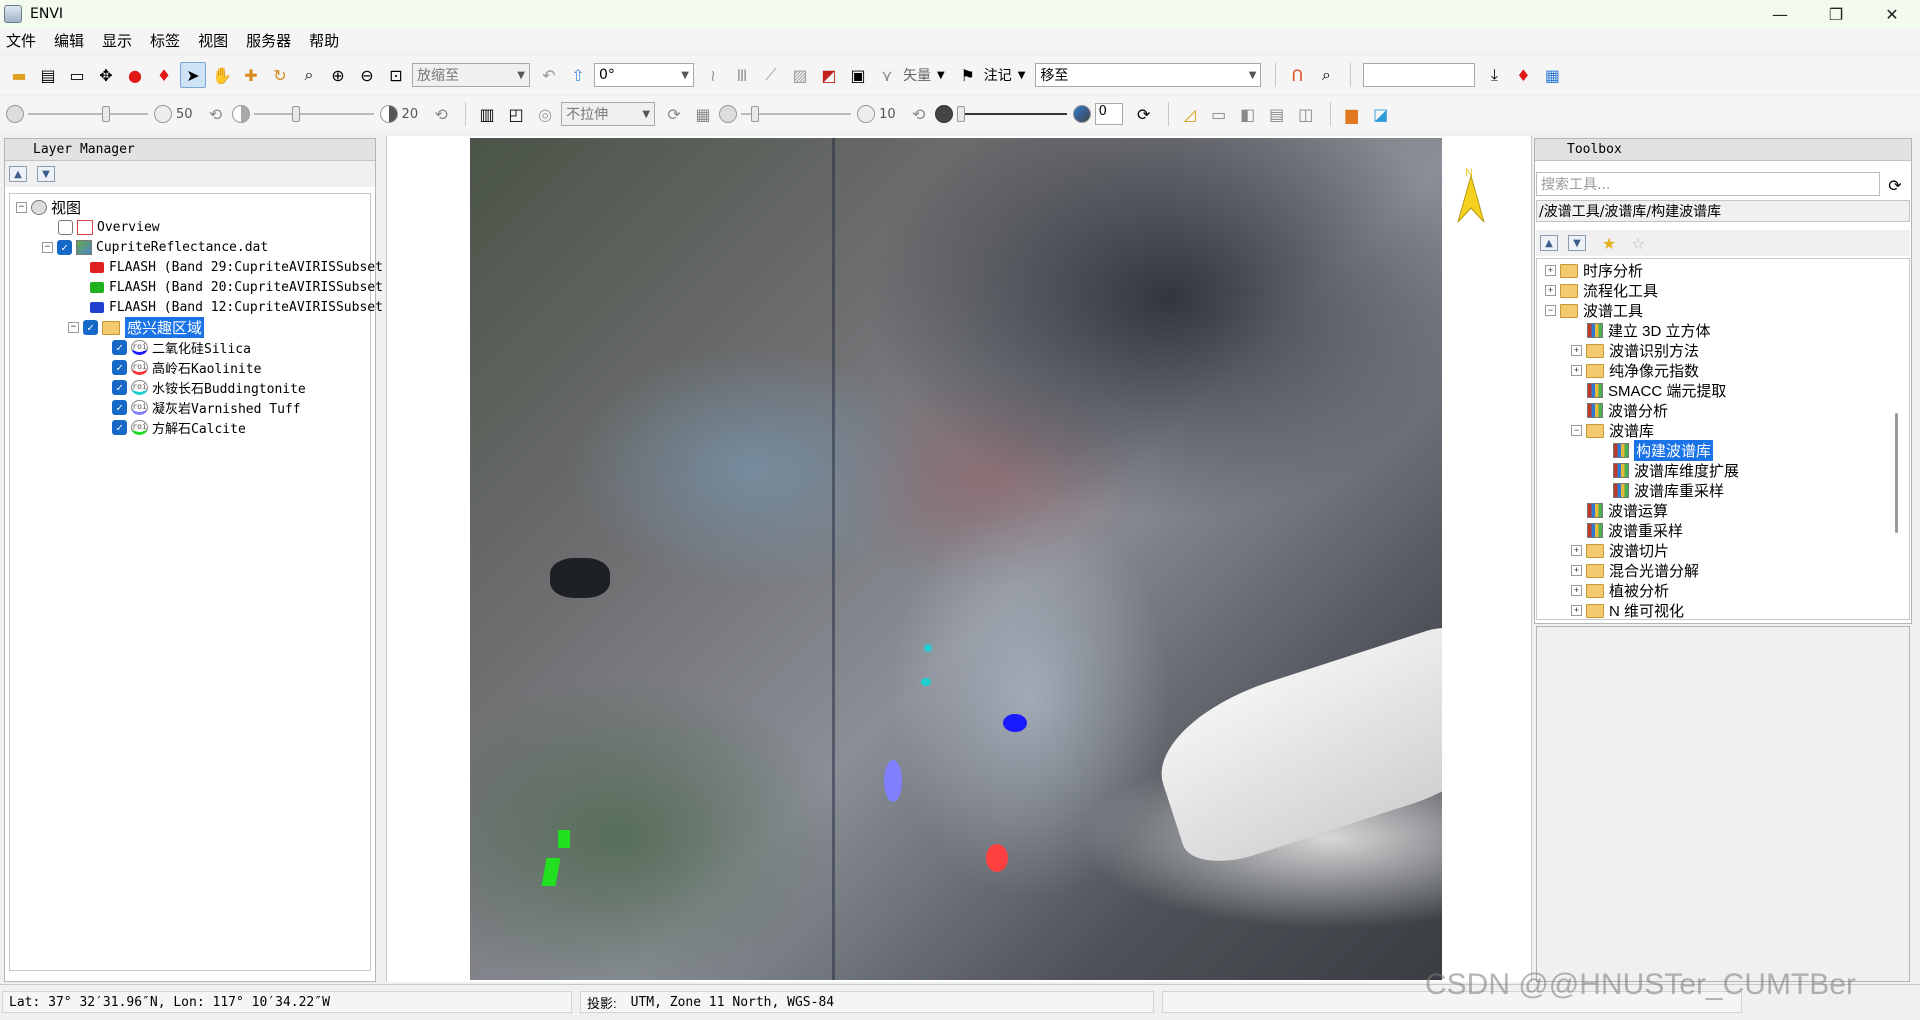 The width and height of the screenshot is (1920, 1020). I want to click on refresh-icon: ⟳, so click(1895, 185).